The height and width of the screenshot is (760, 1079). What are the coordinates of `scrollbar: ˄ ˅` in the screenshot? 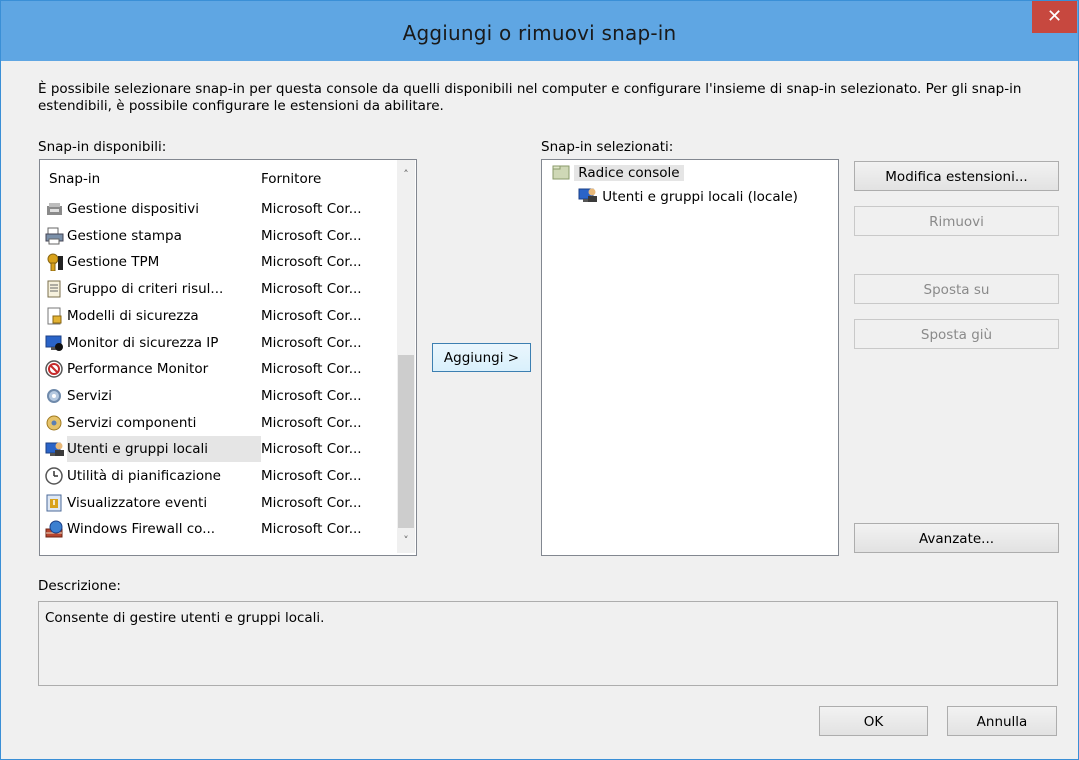 It's located at (406, 356).